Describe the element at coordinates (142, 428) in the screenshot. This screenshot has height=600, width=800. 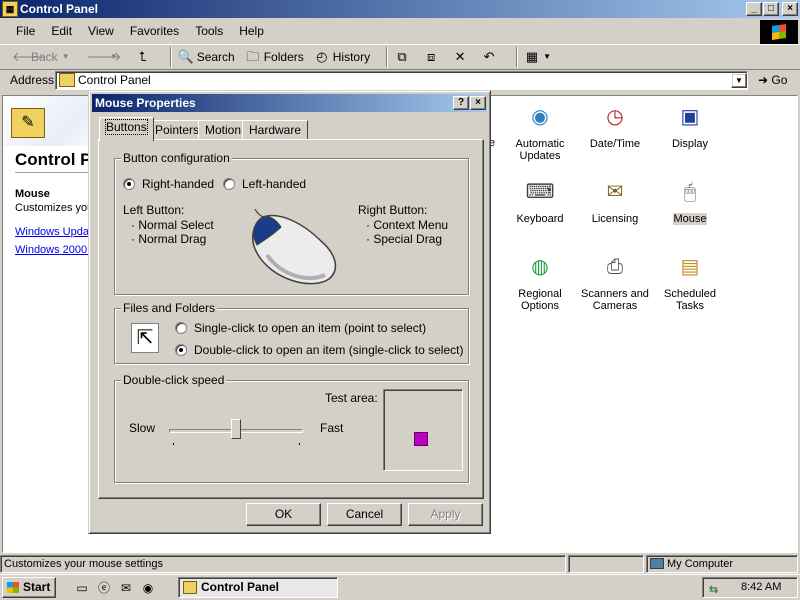
I see `slow-label: Slow` at that location.